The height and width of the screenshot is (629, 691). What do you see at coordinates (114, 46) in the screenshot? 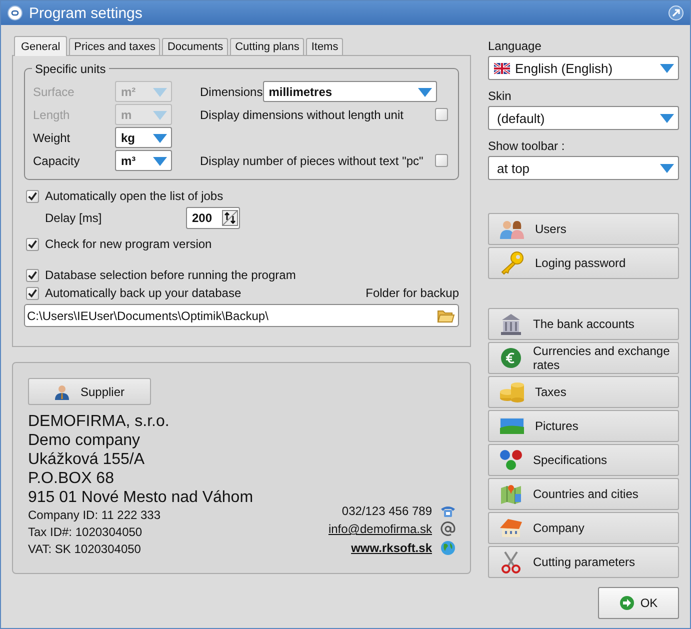
I see `tab: Prices and taxes` at bounding box center [114, 46].